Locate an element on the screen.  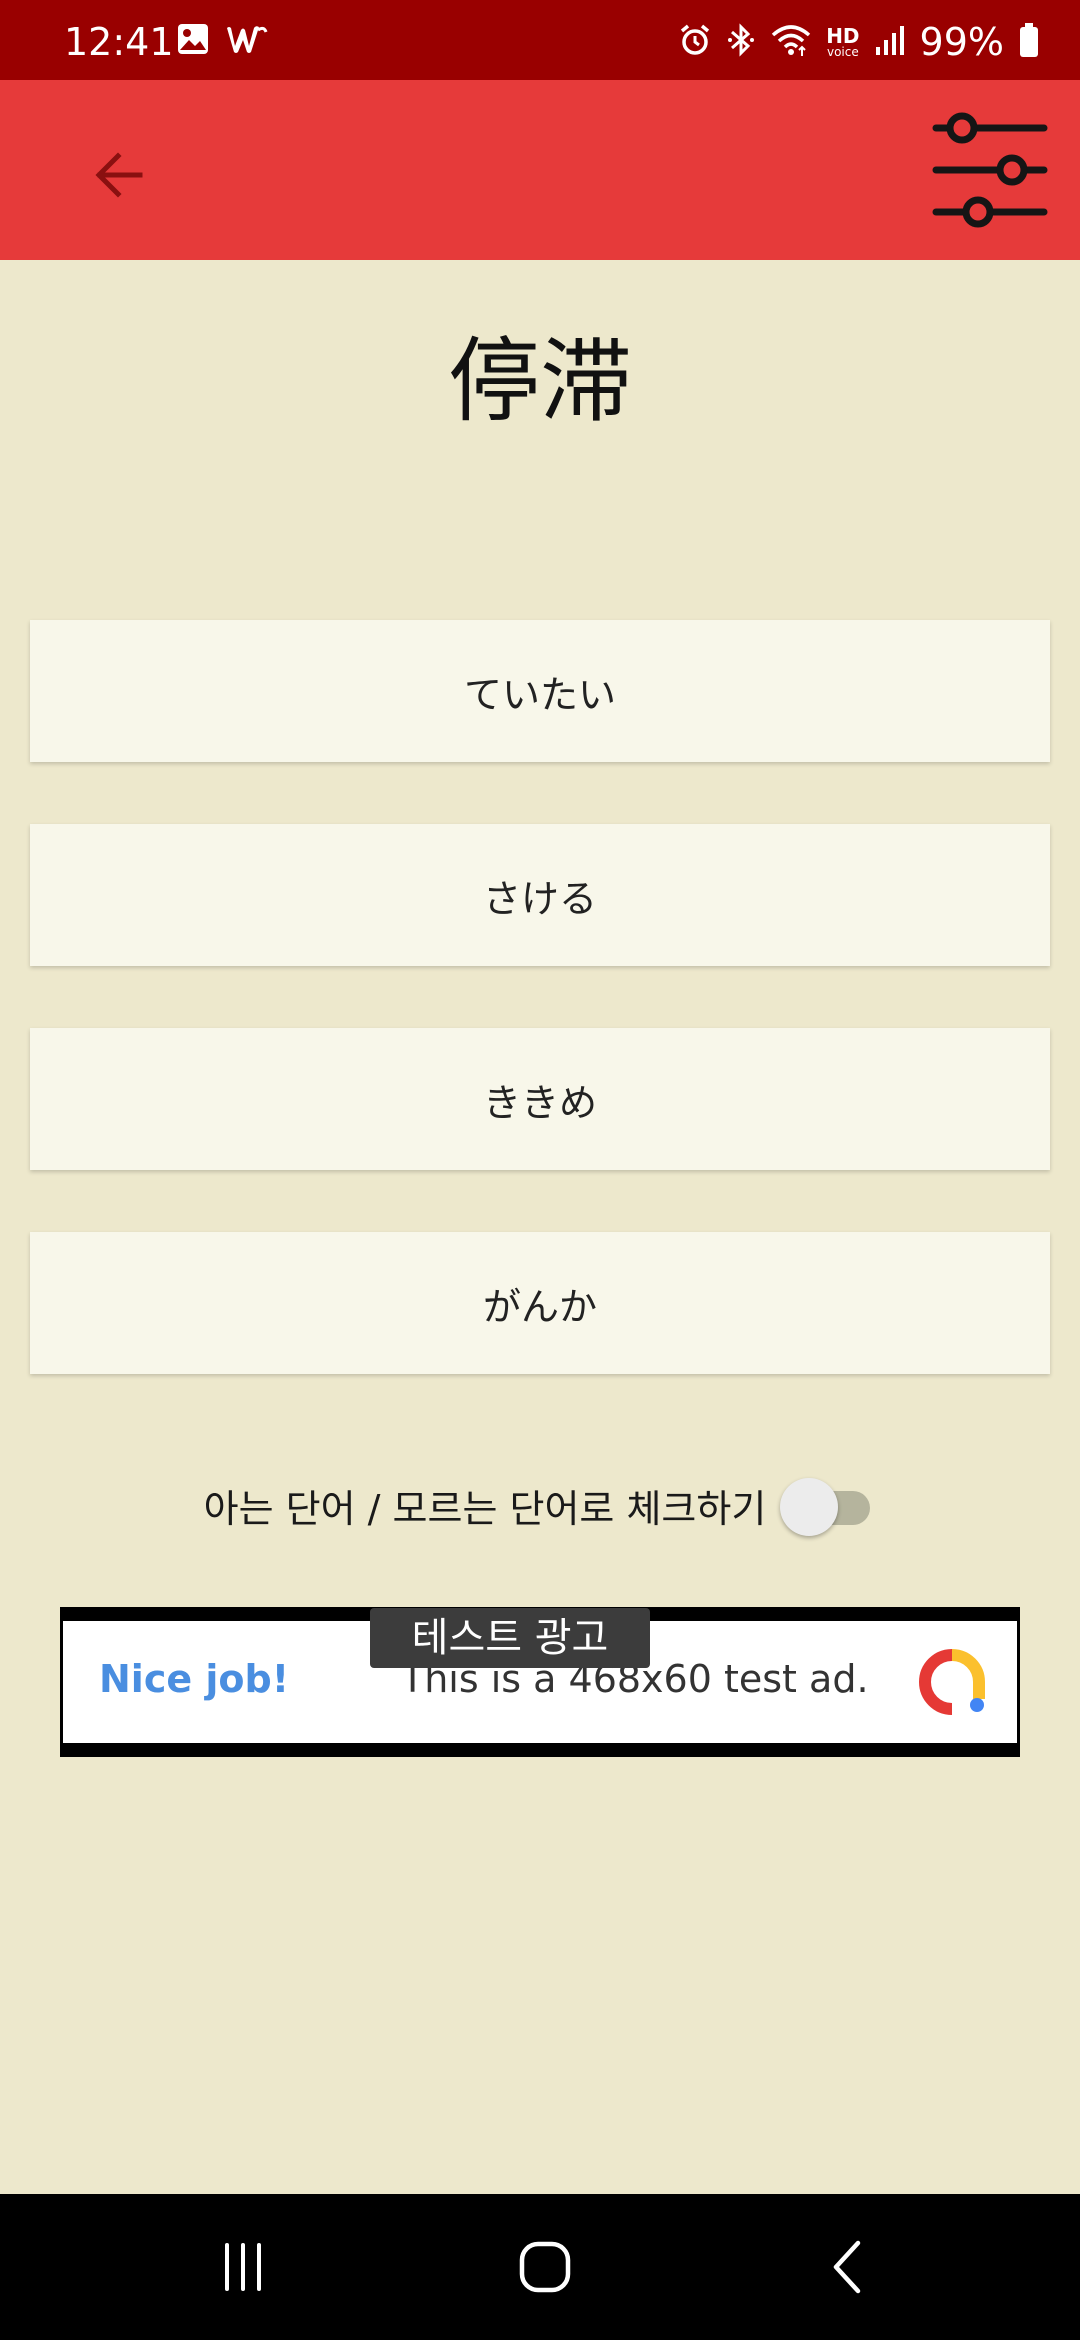
arrow-left-icon is located at coordinates (119, 175).